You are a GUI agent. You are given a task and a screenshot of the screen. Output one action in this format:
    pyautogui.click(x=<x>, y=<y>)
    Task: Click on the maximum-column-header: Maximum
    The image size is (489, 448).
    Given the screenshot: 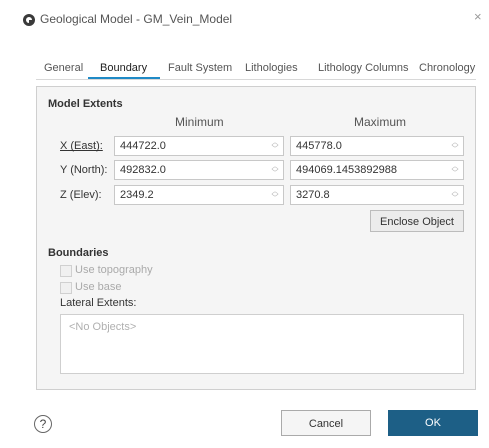 What is the action you would take?
    pyautogui.click(x=380, y=122)
    